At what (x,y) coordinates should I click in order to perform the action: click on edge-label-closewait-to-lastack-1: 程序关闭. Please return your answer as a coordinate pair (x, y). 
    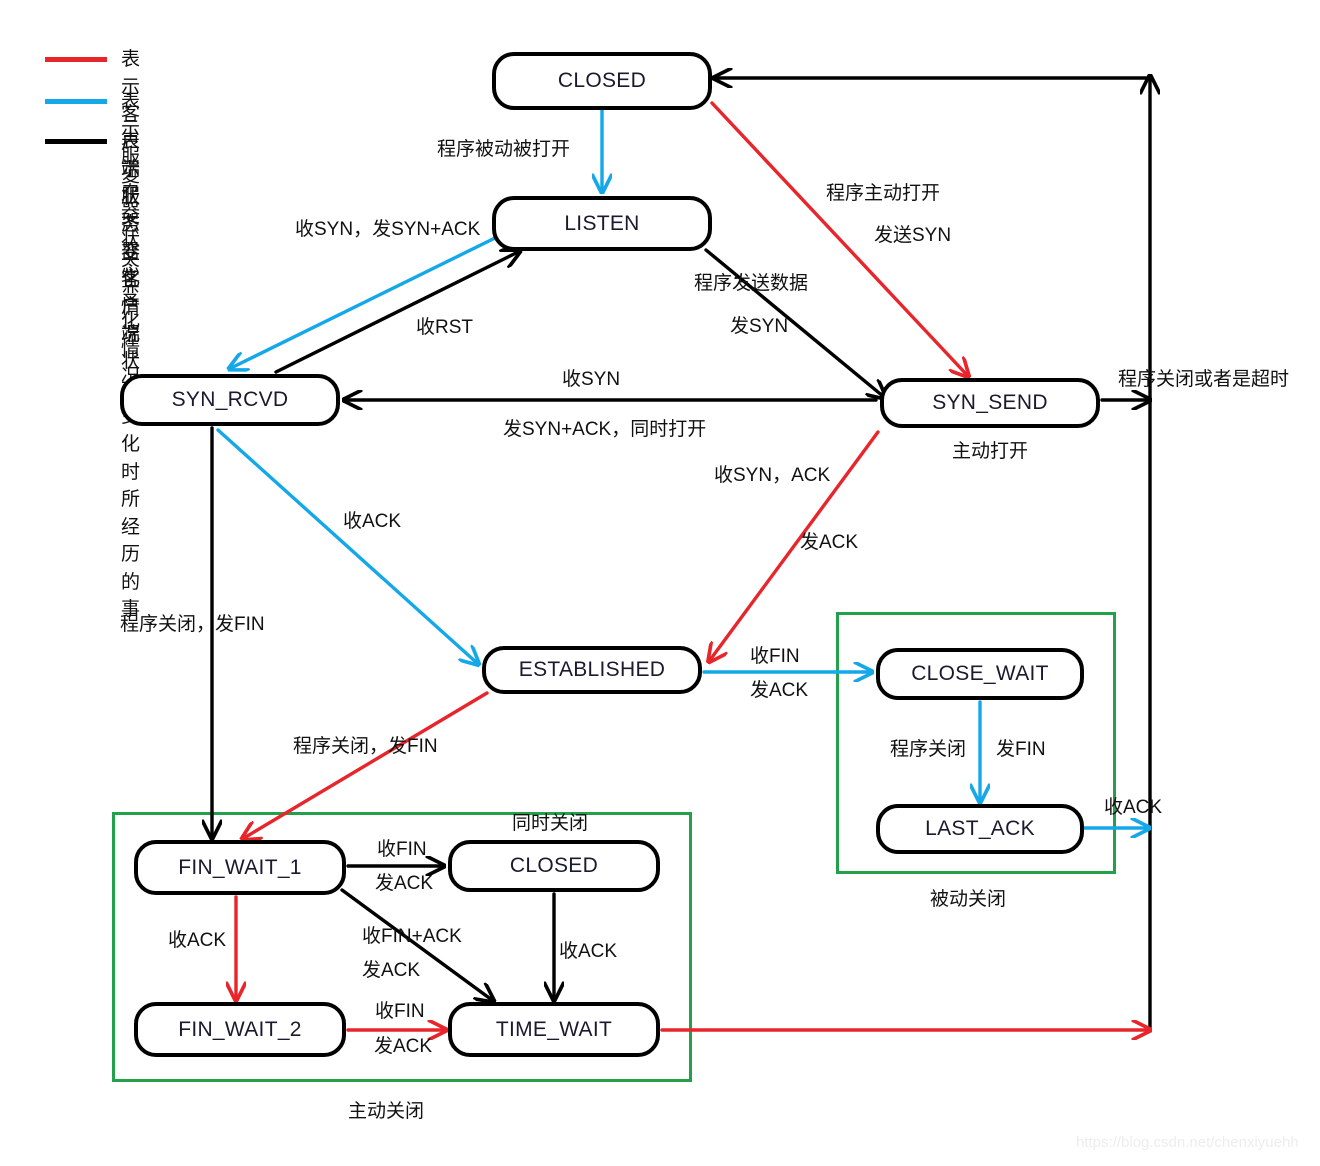
    Looking at the image, I should click on (928, 749).